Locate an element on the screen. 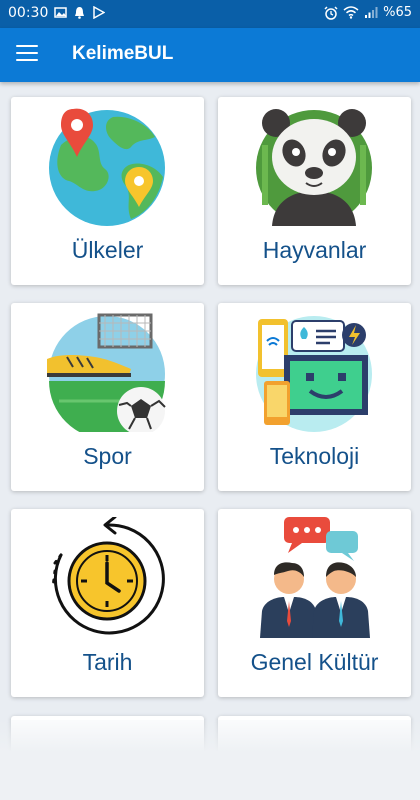  people-conversation-icon is located at coordinates (315, 577).